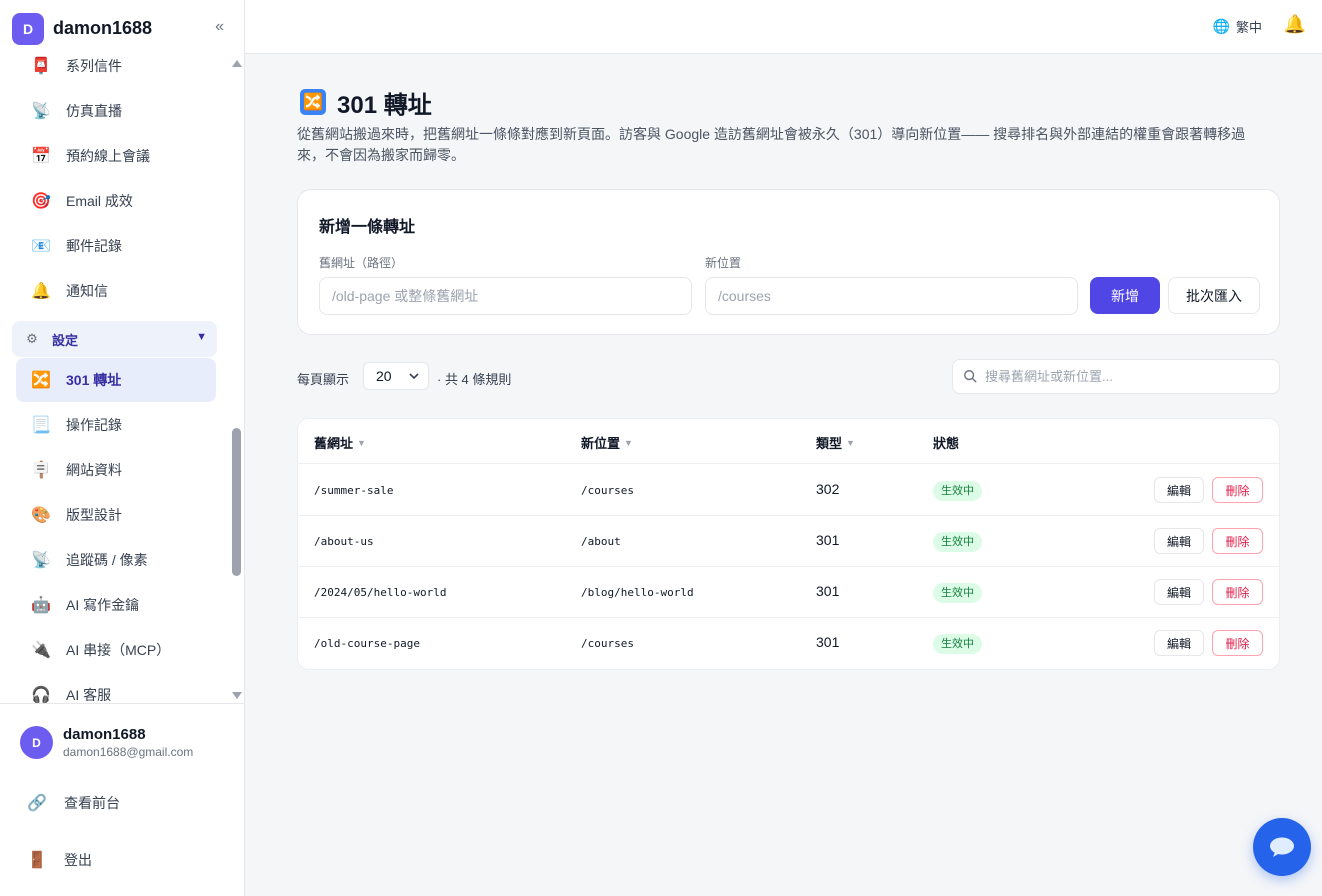  I want to click on headset-icon: 🎧, so click(41, 695).